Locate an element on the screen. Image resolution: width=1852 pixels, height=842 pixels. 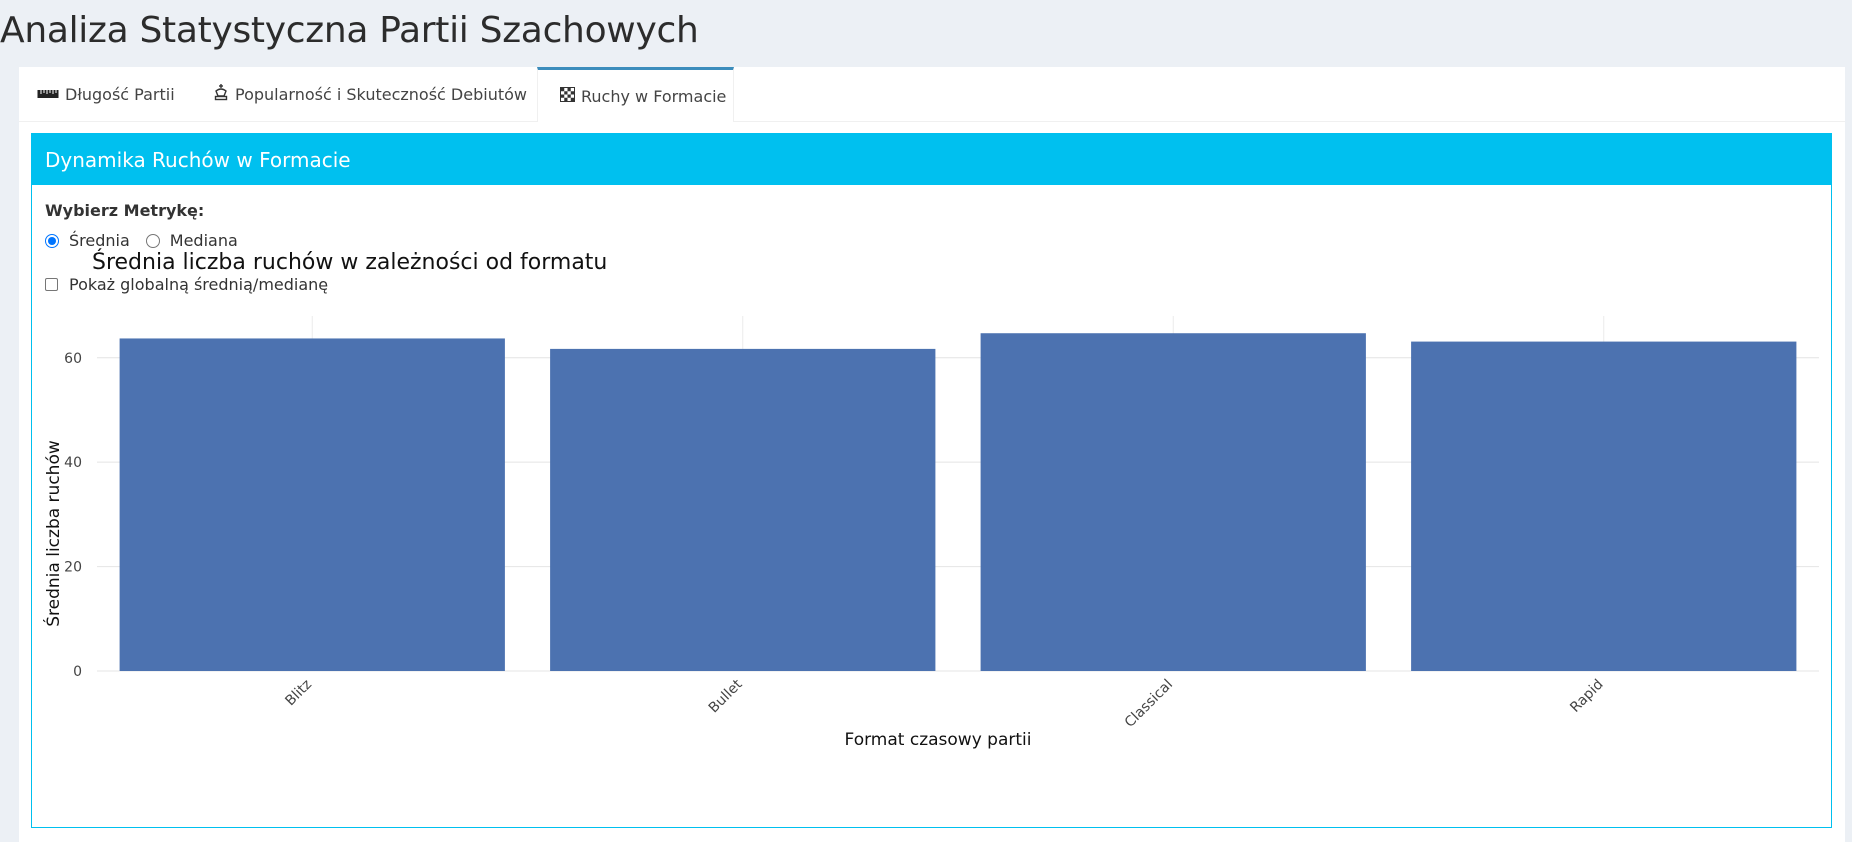
tab-ruchy-w-formacie: Ruchy w Formacie is located at coordinates (635, 94).